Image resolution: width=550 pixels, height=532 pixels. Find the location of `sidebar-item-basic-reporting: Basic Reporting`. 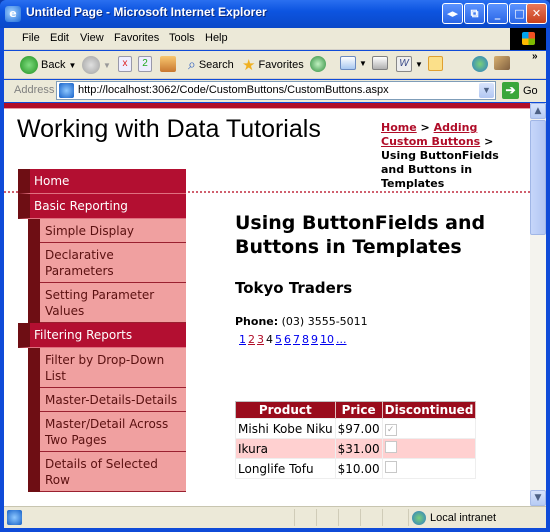

sidebar-item-basic-reporting: Basic Reporting is located at coordinates (102, 206).